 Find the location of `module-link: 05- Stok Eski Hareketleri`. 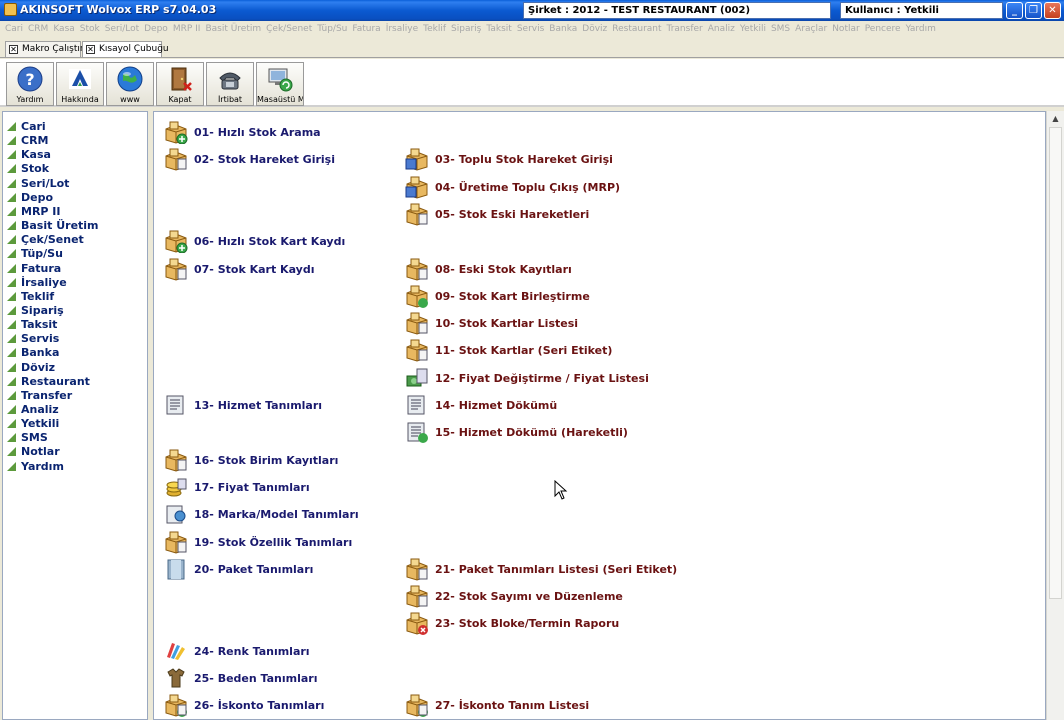

module-link: 05- Stok Eski Hareketleri is located at coordinates (565, 214).